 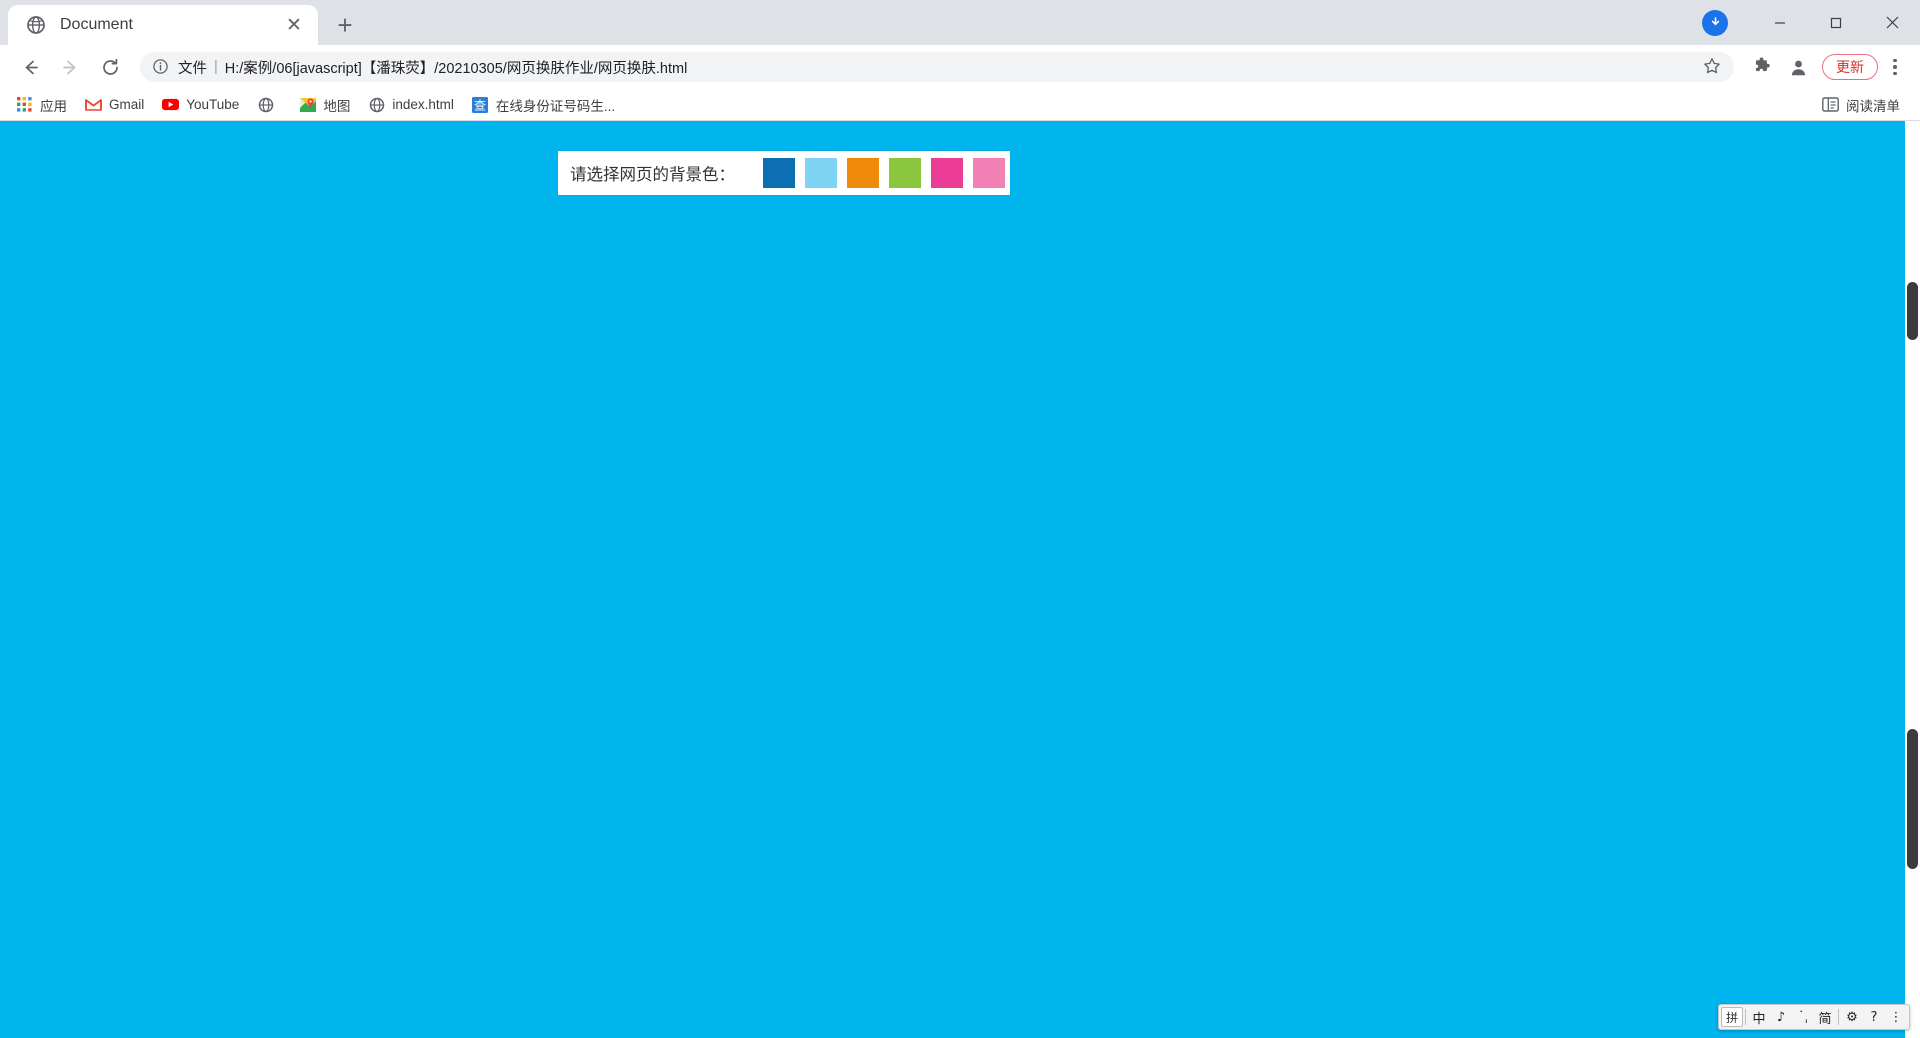 I want to click on close-window-button, so click(x=1892, y=22).